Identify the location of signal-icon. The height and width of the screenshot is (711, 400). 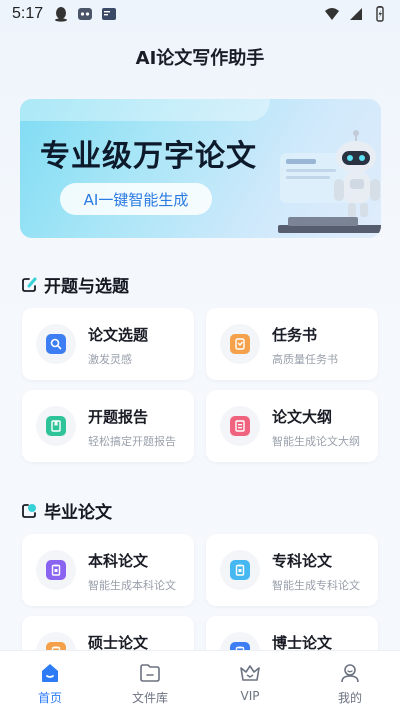
(356, 14).